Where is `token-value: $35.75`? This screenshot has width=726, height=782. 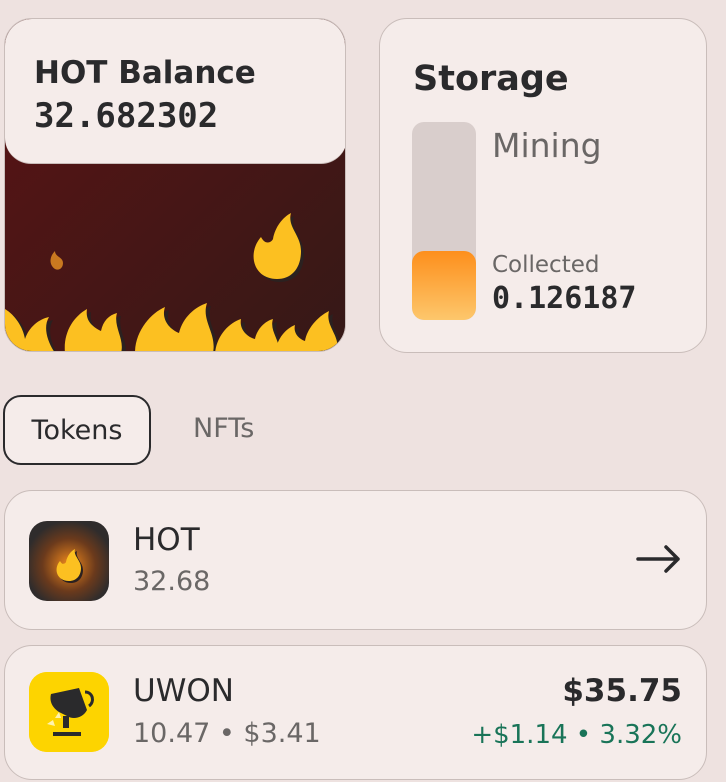
token-value: $35.75 is located at coordinates (622, 691).